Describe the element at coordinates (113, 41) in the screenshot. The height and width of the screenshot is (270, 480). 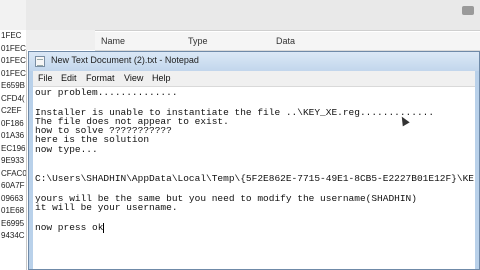
I see `column-name-header: Name` at that location.